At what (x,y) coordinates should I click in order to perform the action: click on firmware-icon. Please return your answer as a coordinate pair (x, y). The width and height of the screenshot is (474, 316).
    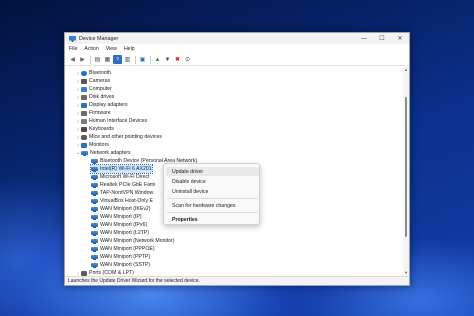
    Looking at the image, I should click on (84, 113).